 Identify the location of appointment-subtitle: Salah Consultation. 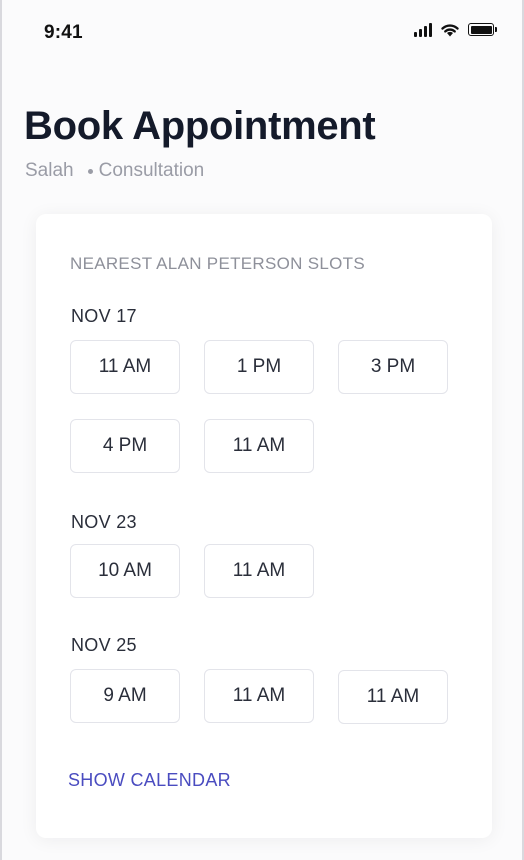
(114, 171).